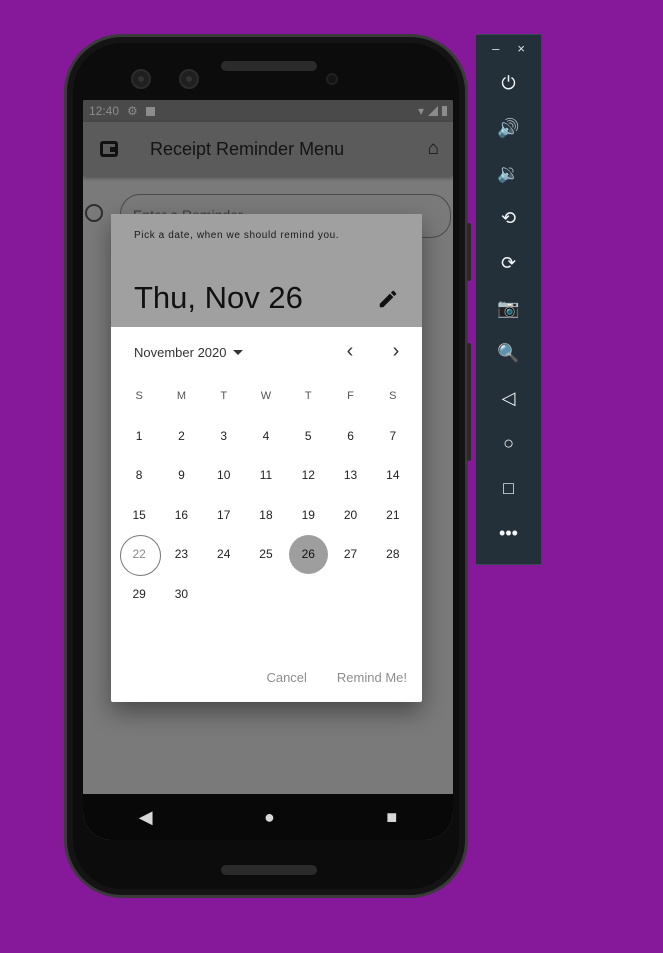 This screenshot has width=663, height=953. I want to click on rotate-left-icon: ⟲, so click(508, 218).